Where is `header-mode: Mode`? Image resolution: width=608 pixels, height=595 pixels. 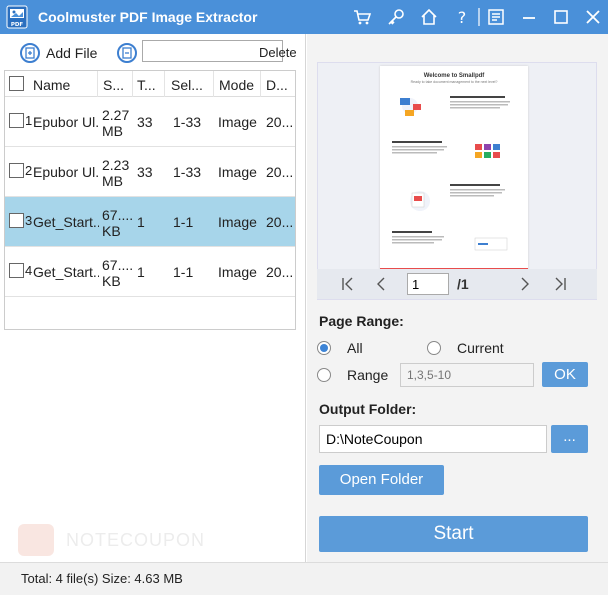 header-mode: Mode is located at coordinates (239, 85).